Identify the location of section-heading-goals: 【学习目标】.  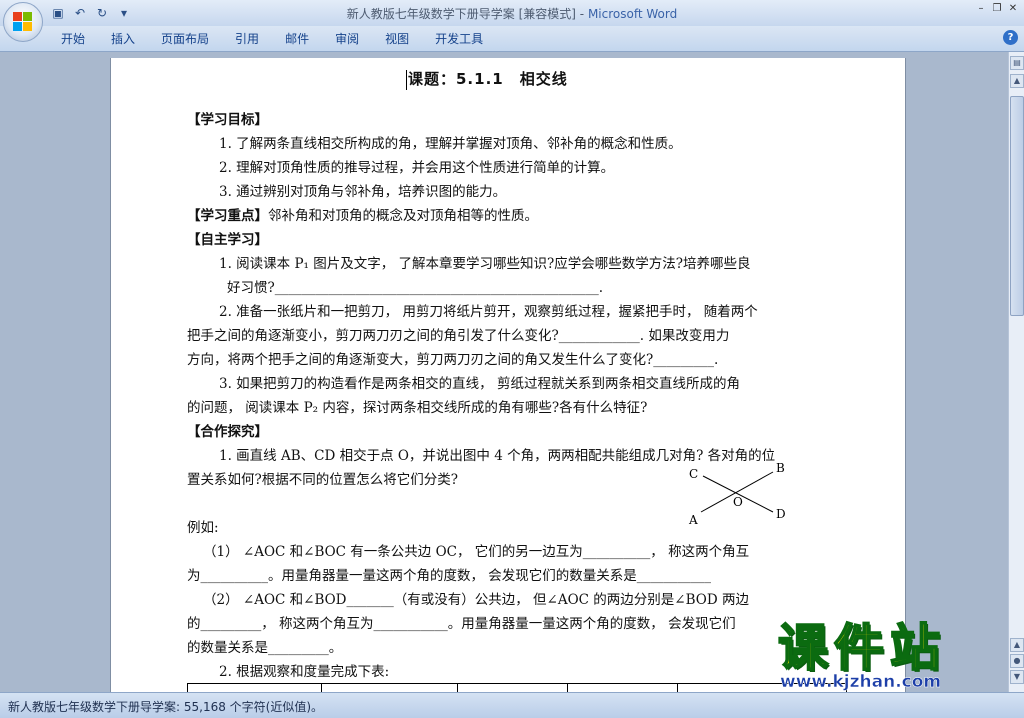
(227, 120).